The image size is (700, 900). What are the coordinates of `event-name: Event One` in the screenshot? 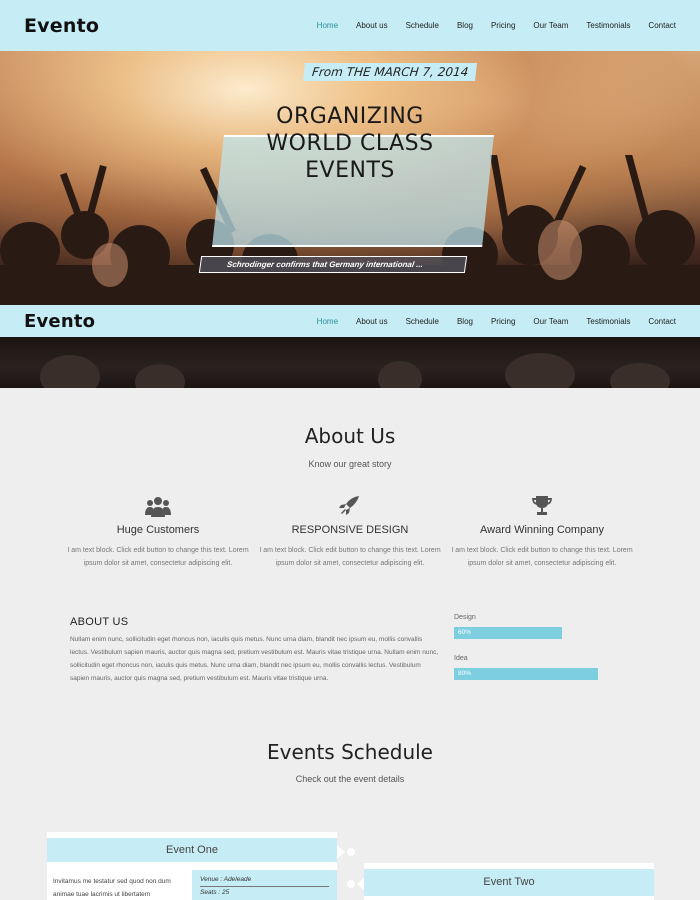 It's located at (192, 850).